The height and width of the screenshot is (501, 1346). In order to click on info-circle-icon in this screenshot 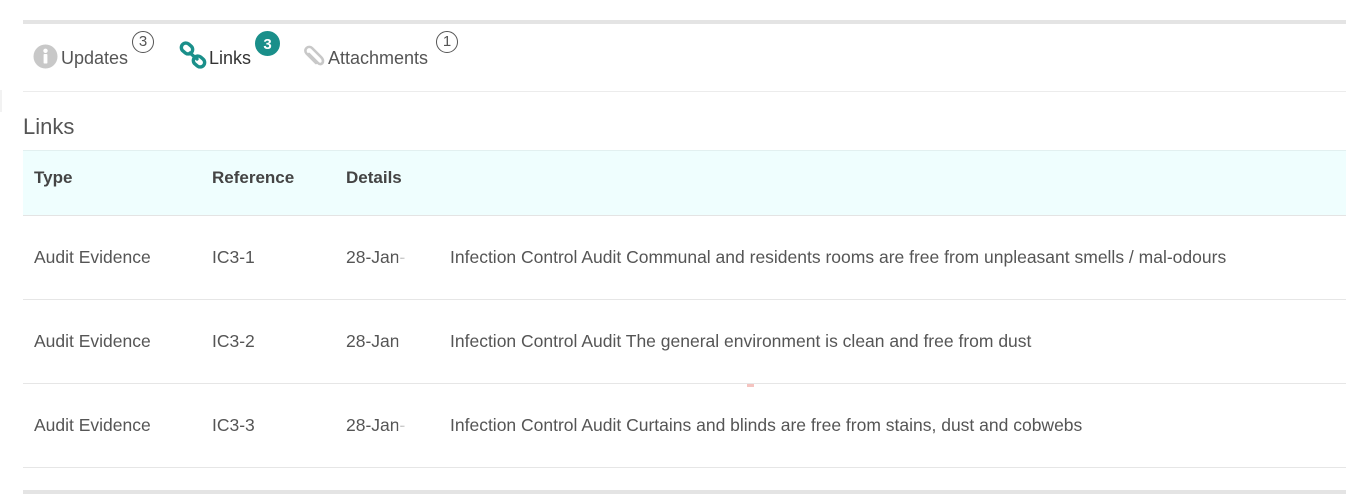, I will do `click(45, 56)`.